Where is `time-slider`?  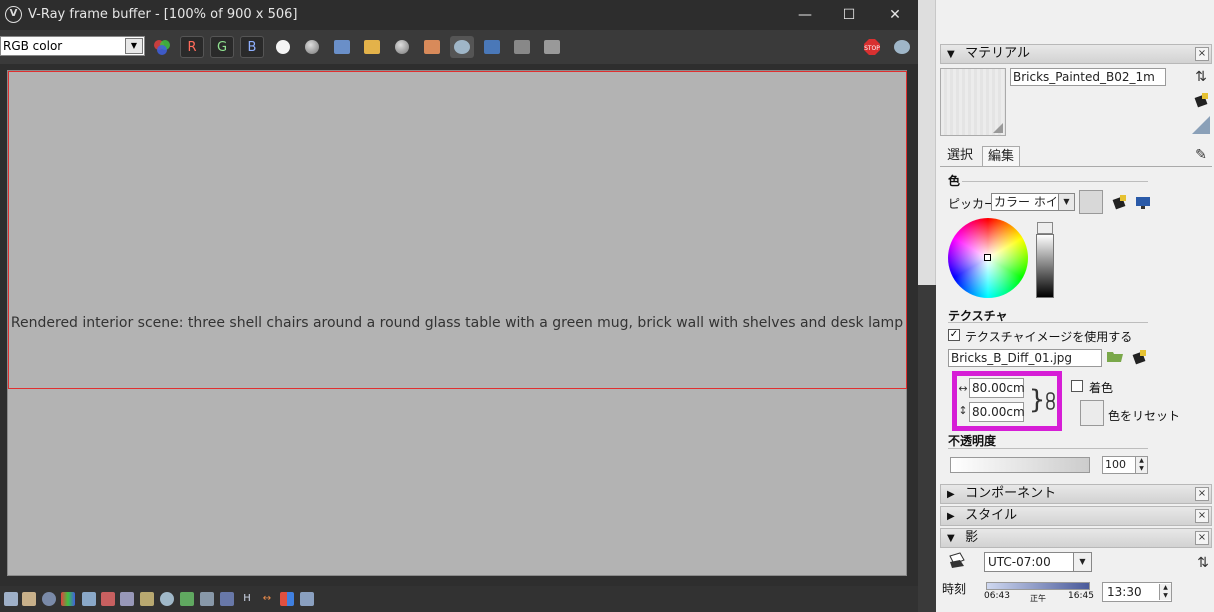
time-slider is located at coordinates (1038, 586).